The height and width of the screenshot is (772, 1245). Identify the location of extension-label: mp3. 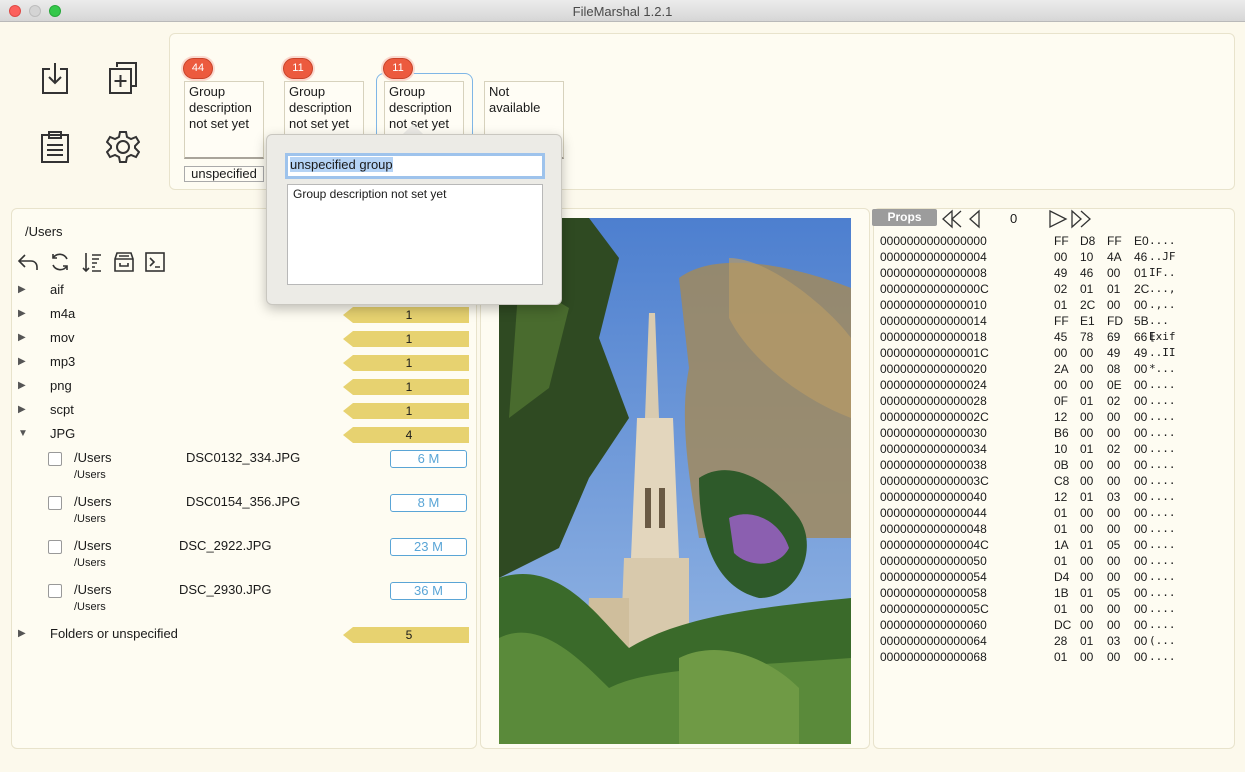
(63, 361).